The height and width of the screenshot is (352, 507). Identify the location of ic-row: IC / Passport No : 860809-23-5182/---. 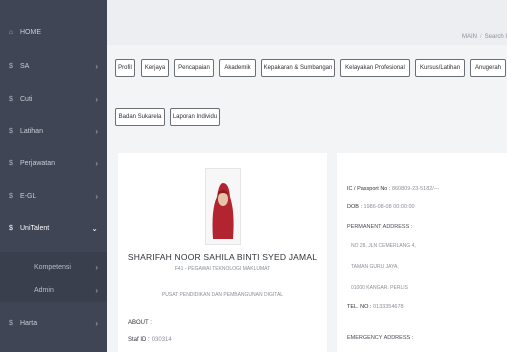
(393, 189).